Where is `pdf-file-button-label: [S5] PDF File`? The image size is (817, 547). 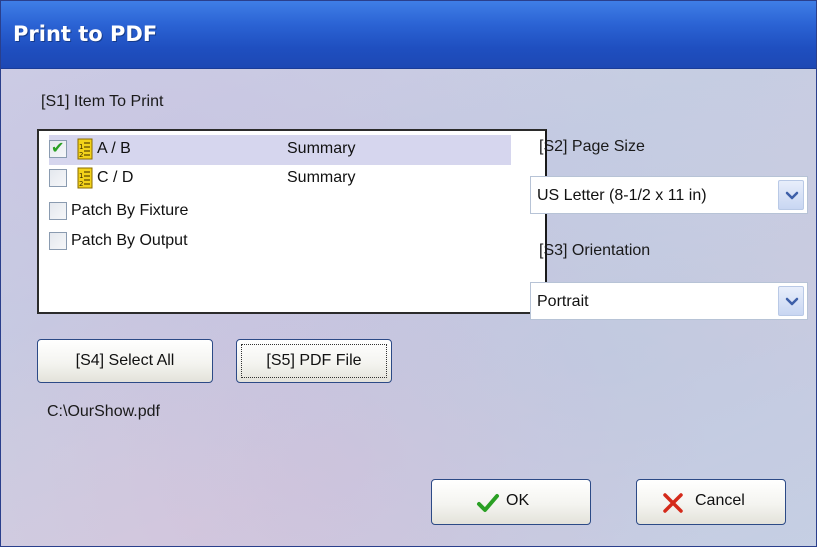 pdf-file-button-label: [S5] PDF File is located at coordinates (314, 360).